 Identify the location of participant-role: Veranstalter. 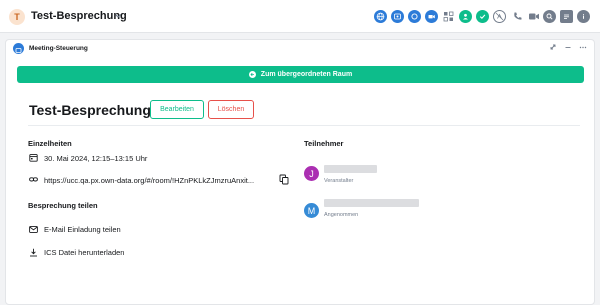
(339, 181).